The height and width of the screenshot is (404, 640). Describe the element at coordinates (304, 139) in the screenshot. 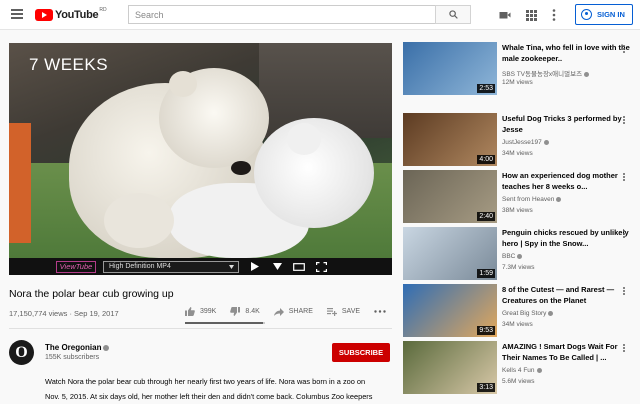

I see `stuffed-toy-ear` at that location.